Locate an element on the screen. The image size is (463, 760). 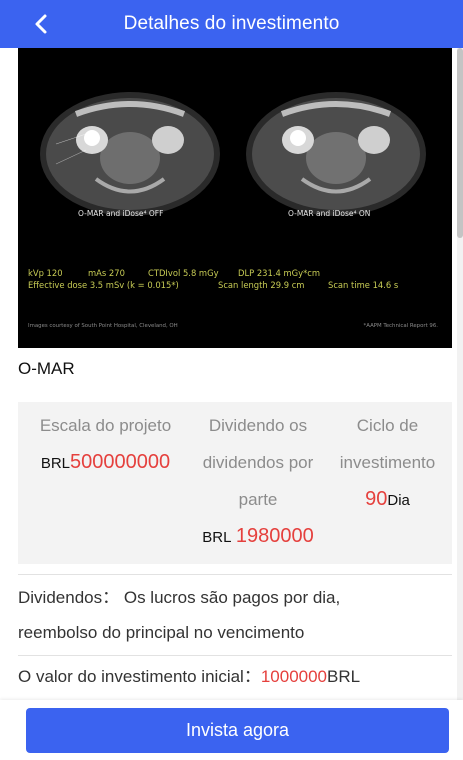
stat-label: Dividendo os is located at coordinates (258, 425).